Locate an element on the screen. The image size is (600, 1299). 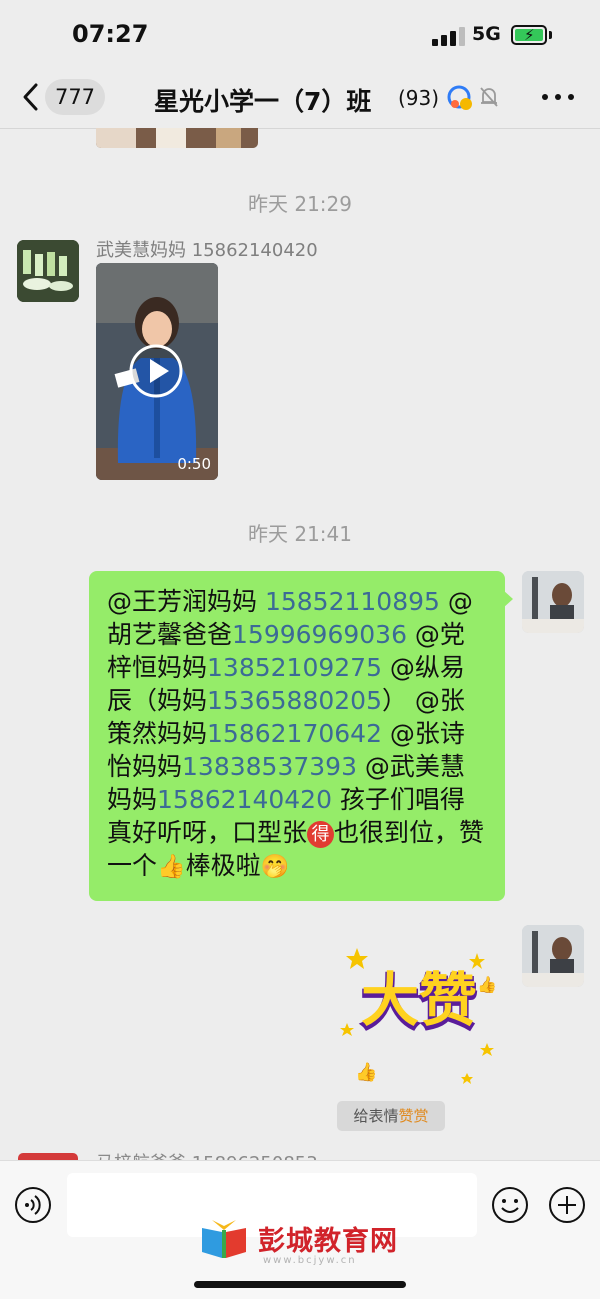
previous-image-message is located at coordinates (177, 138).